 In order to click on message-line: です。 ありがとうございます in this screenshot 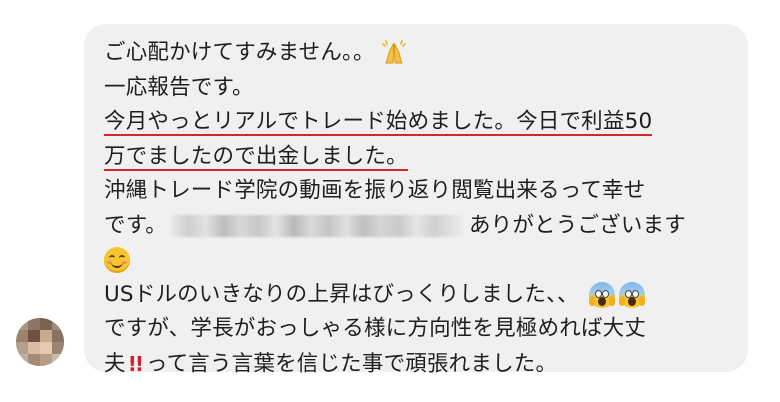, I will do `click(420, 226)`.